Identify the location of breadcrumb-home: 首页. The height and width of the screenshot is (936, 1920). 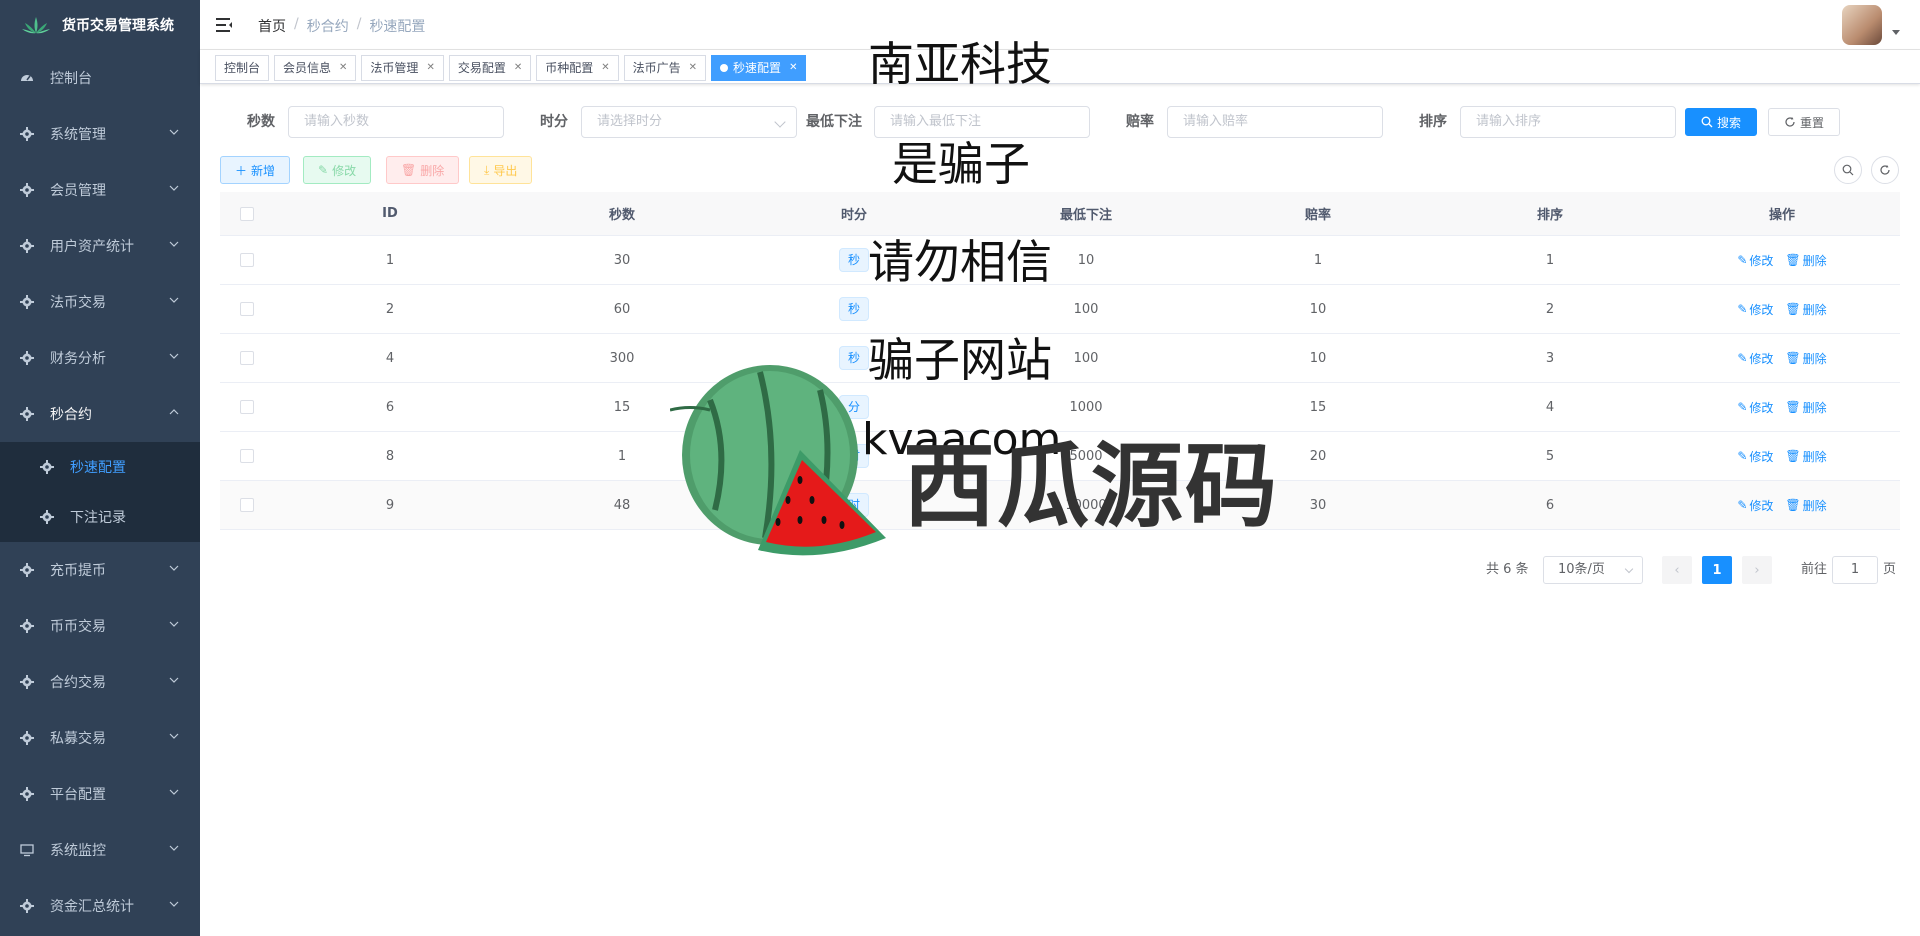
(272, 26).